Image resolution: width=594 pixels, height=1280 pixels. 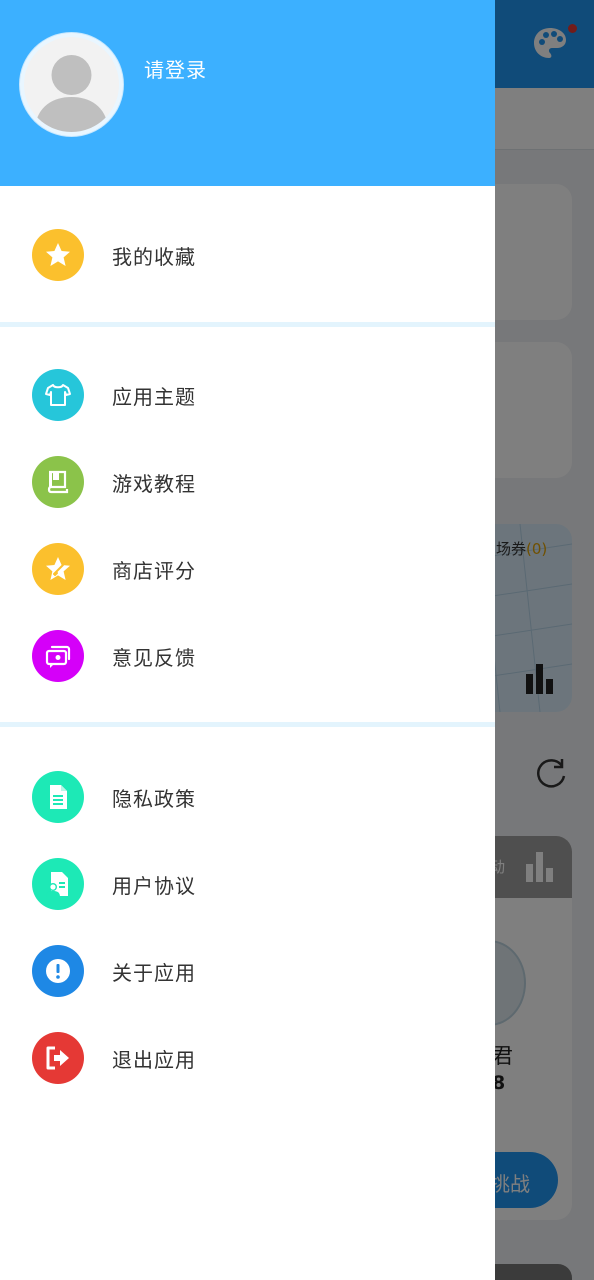 What do you see at coordinates (154, 972) in the screenshot?
I see `menu-item-label: 关于应用` at bounding box center [154, 972].